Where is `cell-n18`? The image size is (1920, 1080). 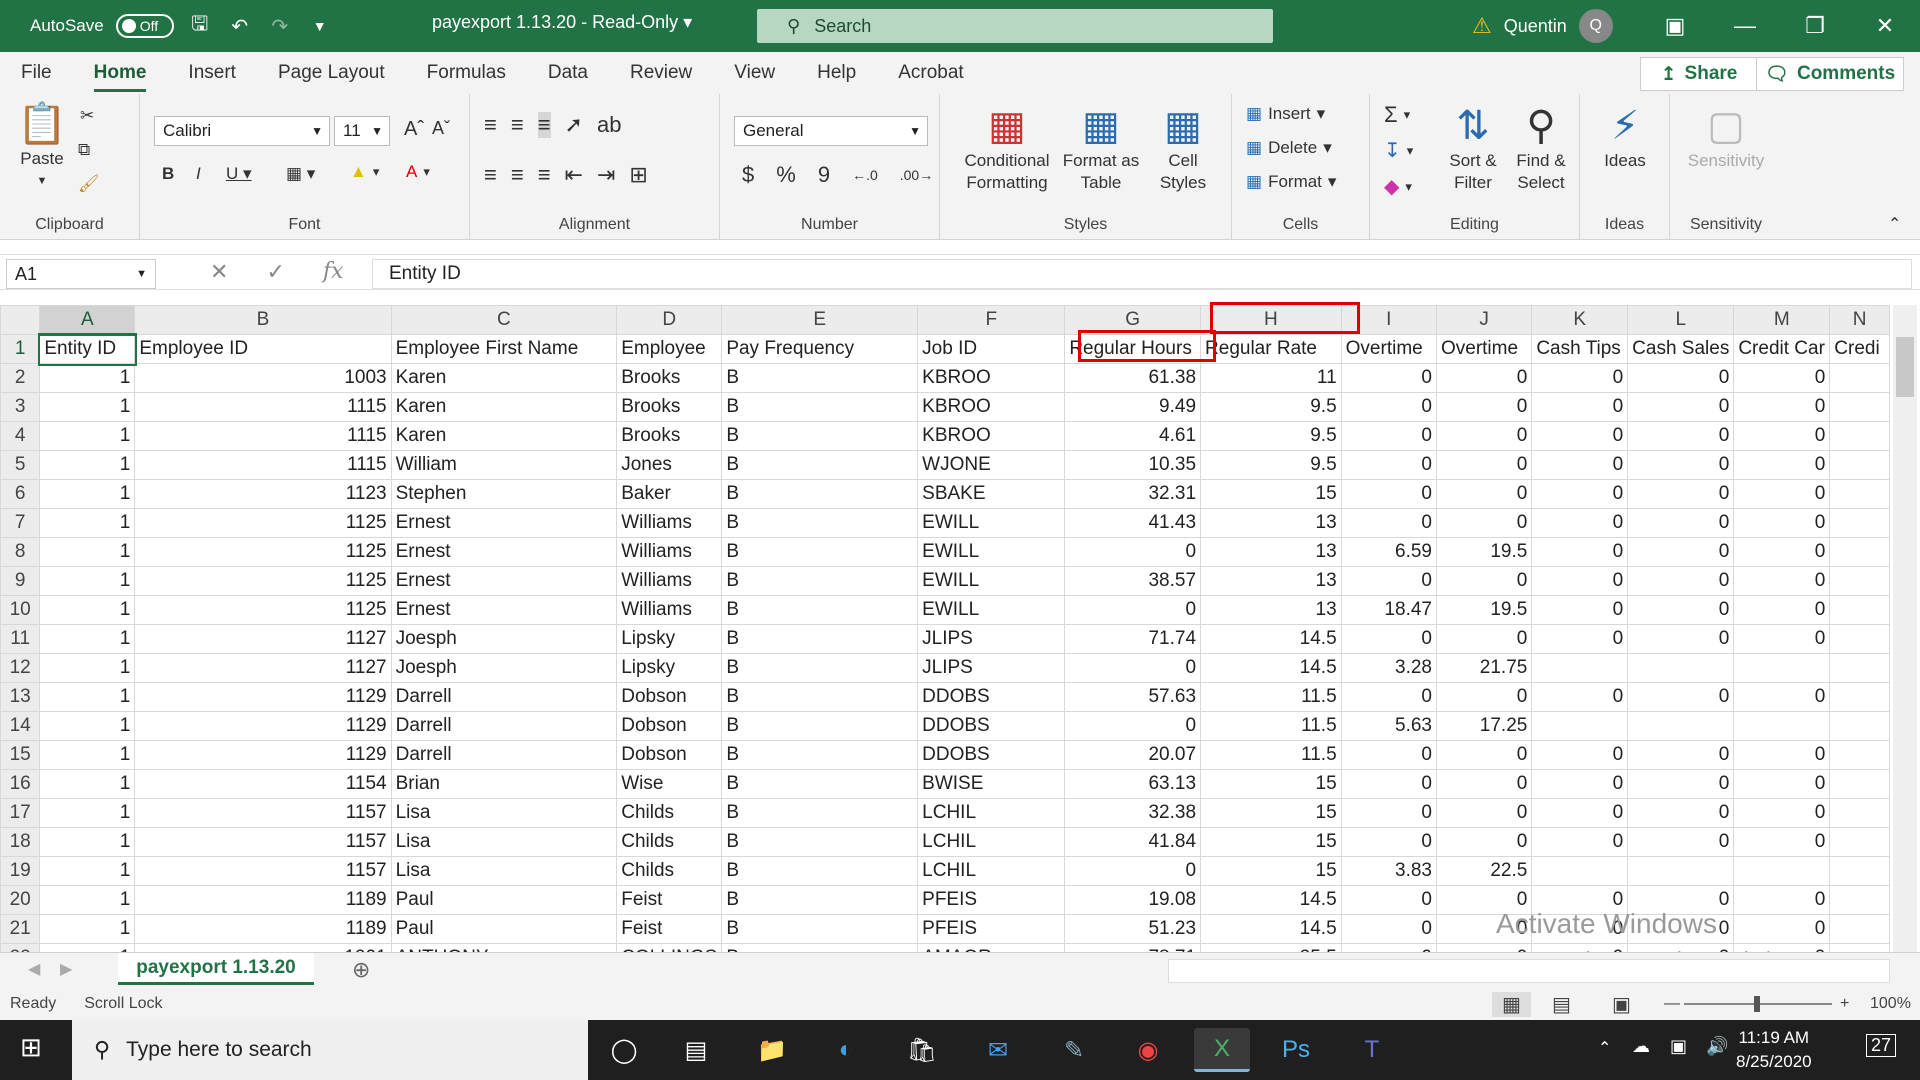
cell-n18 is located at coordinates (1859, 842).